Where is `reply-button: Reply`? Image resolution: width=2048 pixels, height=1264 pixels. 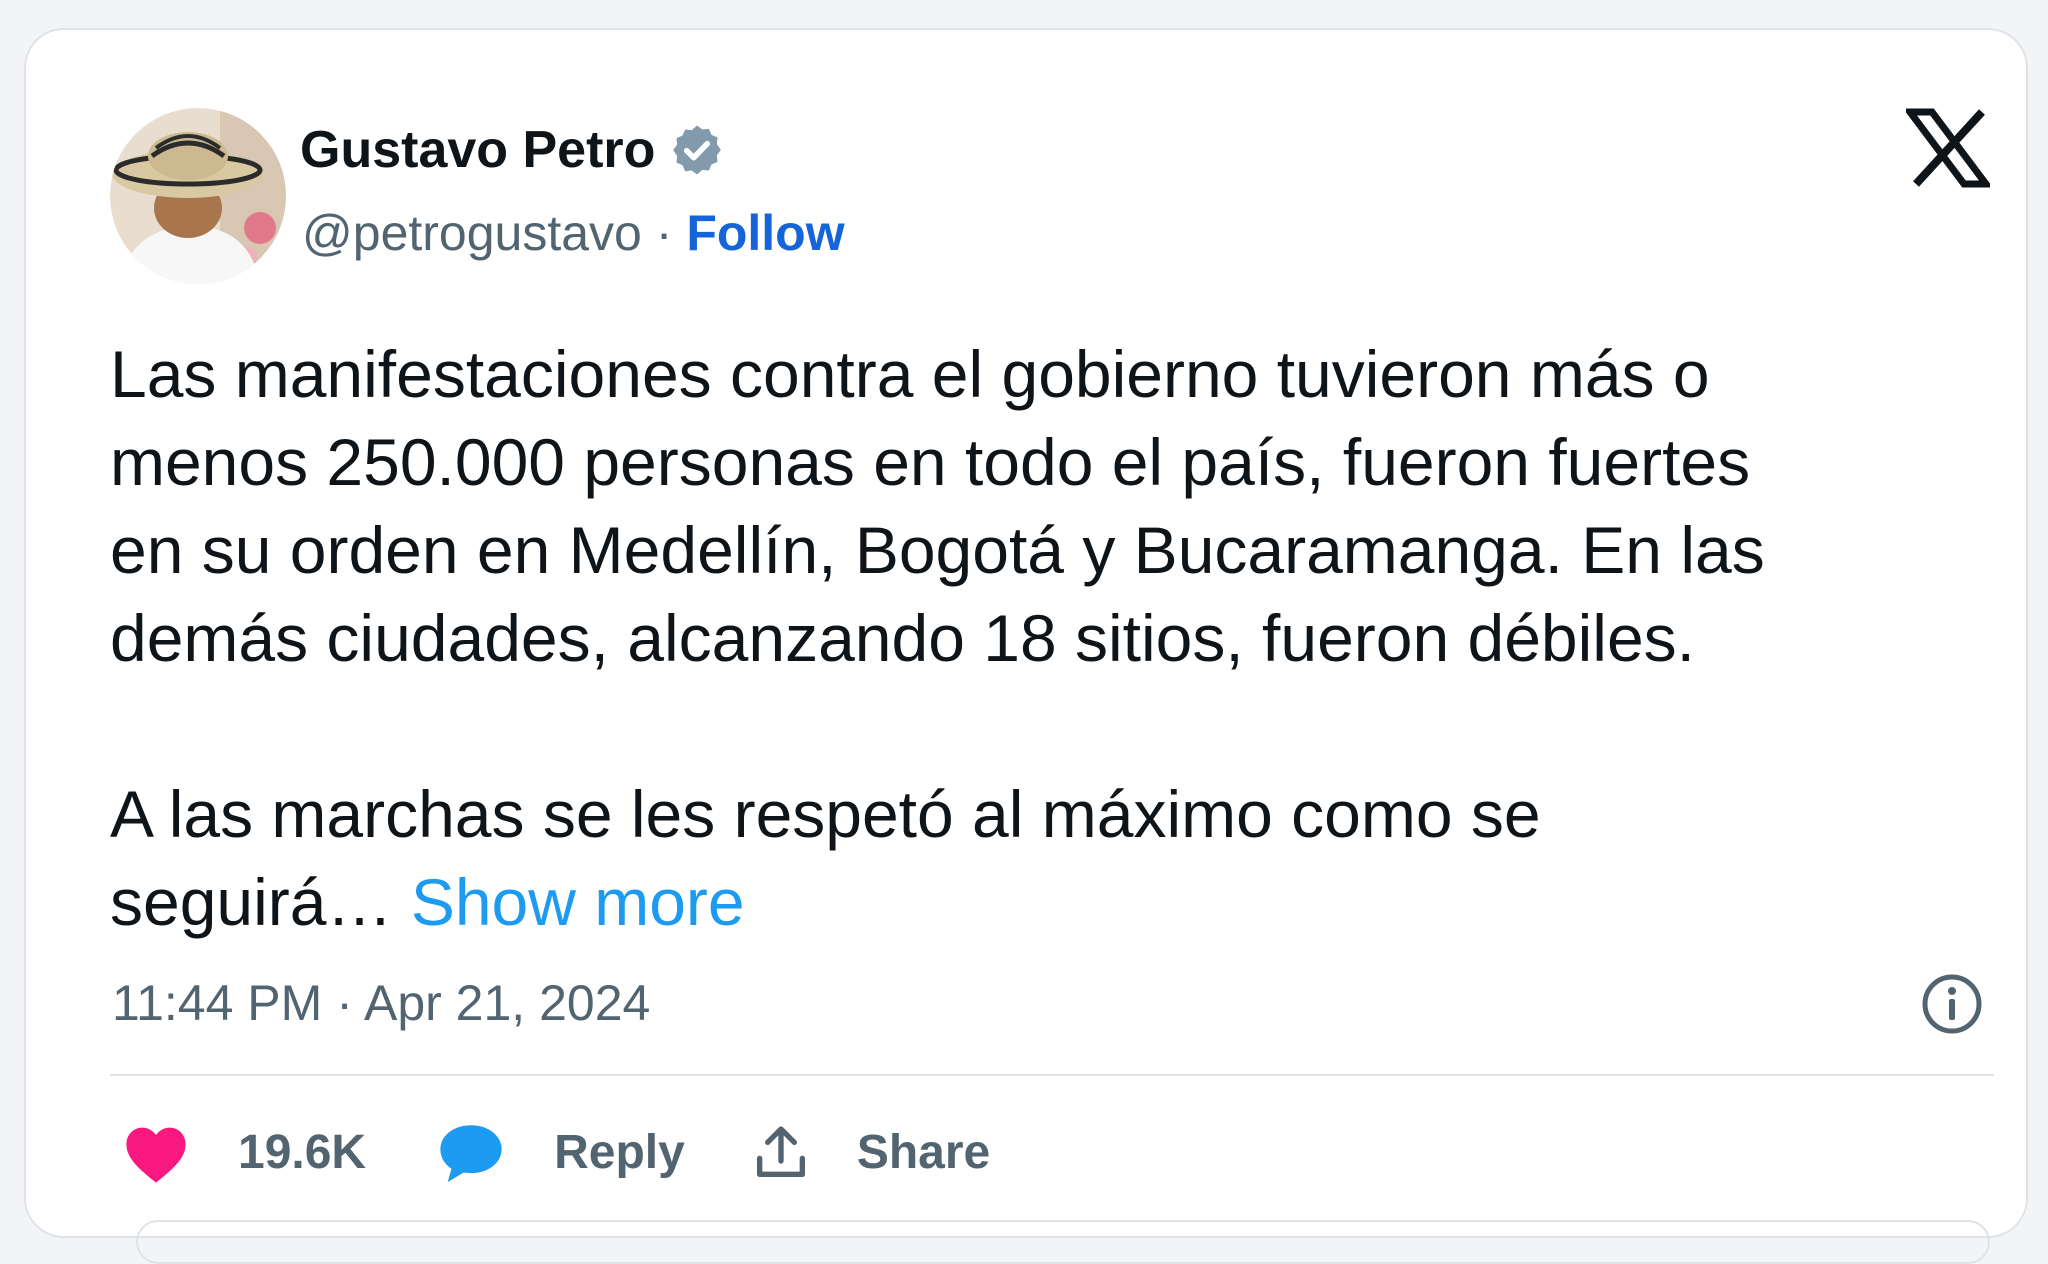
reply-button: Reply is located at coordinates (560, 1153).